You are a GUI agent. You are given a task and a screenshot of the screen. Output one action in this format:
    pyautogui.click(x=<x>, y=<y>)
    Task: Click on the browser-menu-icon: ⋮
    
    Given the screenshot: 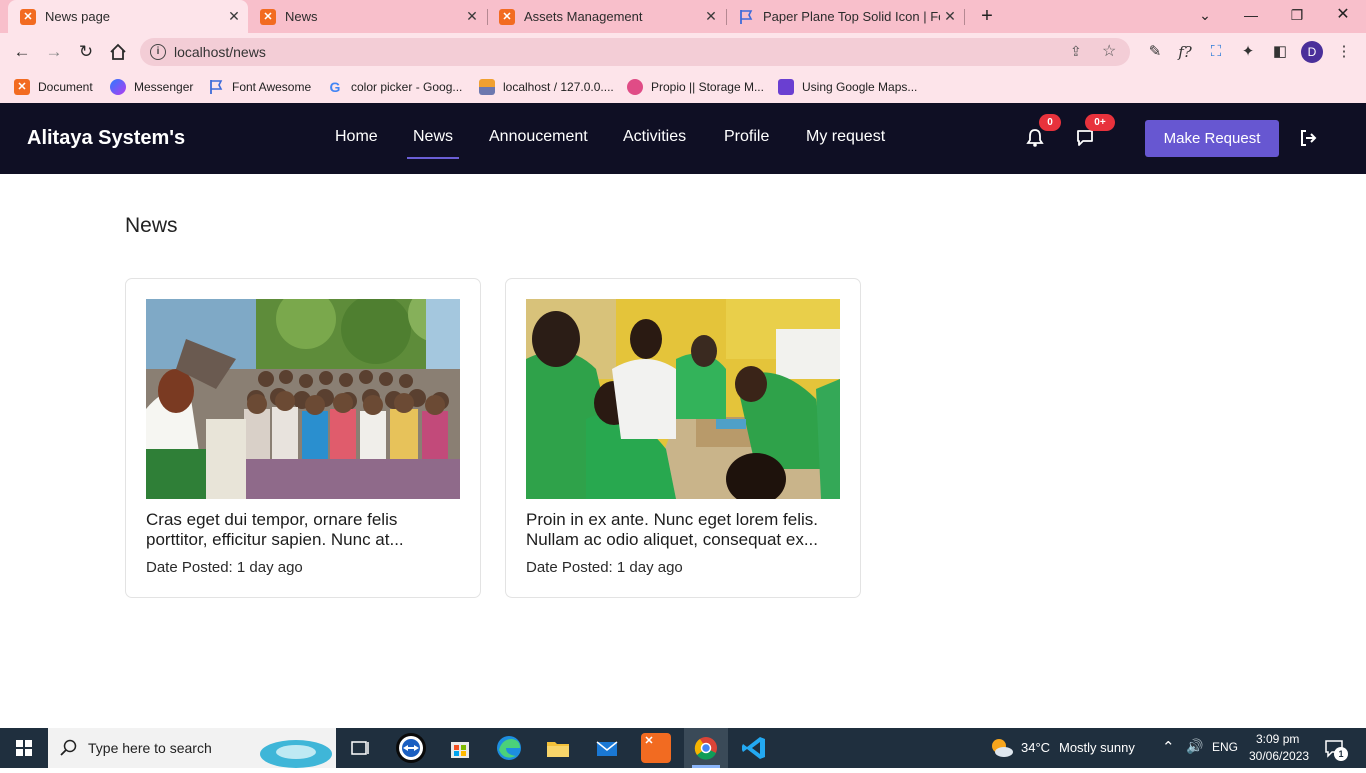 What is the action you would take?
    pyautogui.click(x=1344, y=52)
    